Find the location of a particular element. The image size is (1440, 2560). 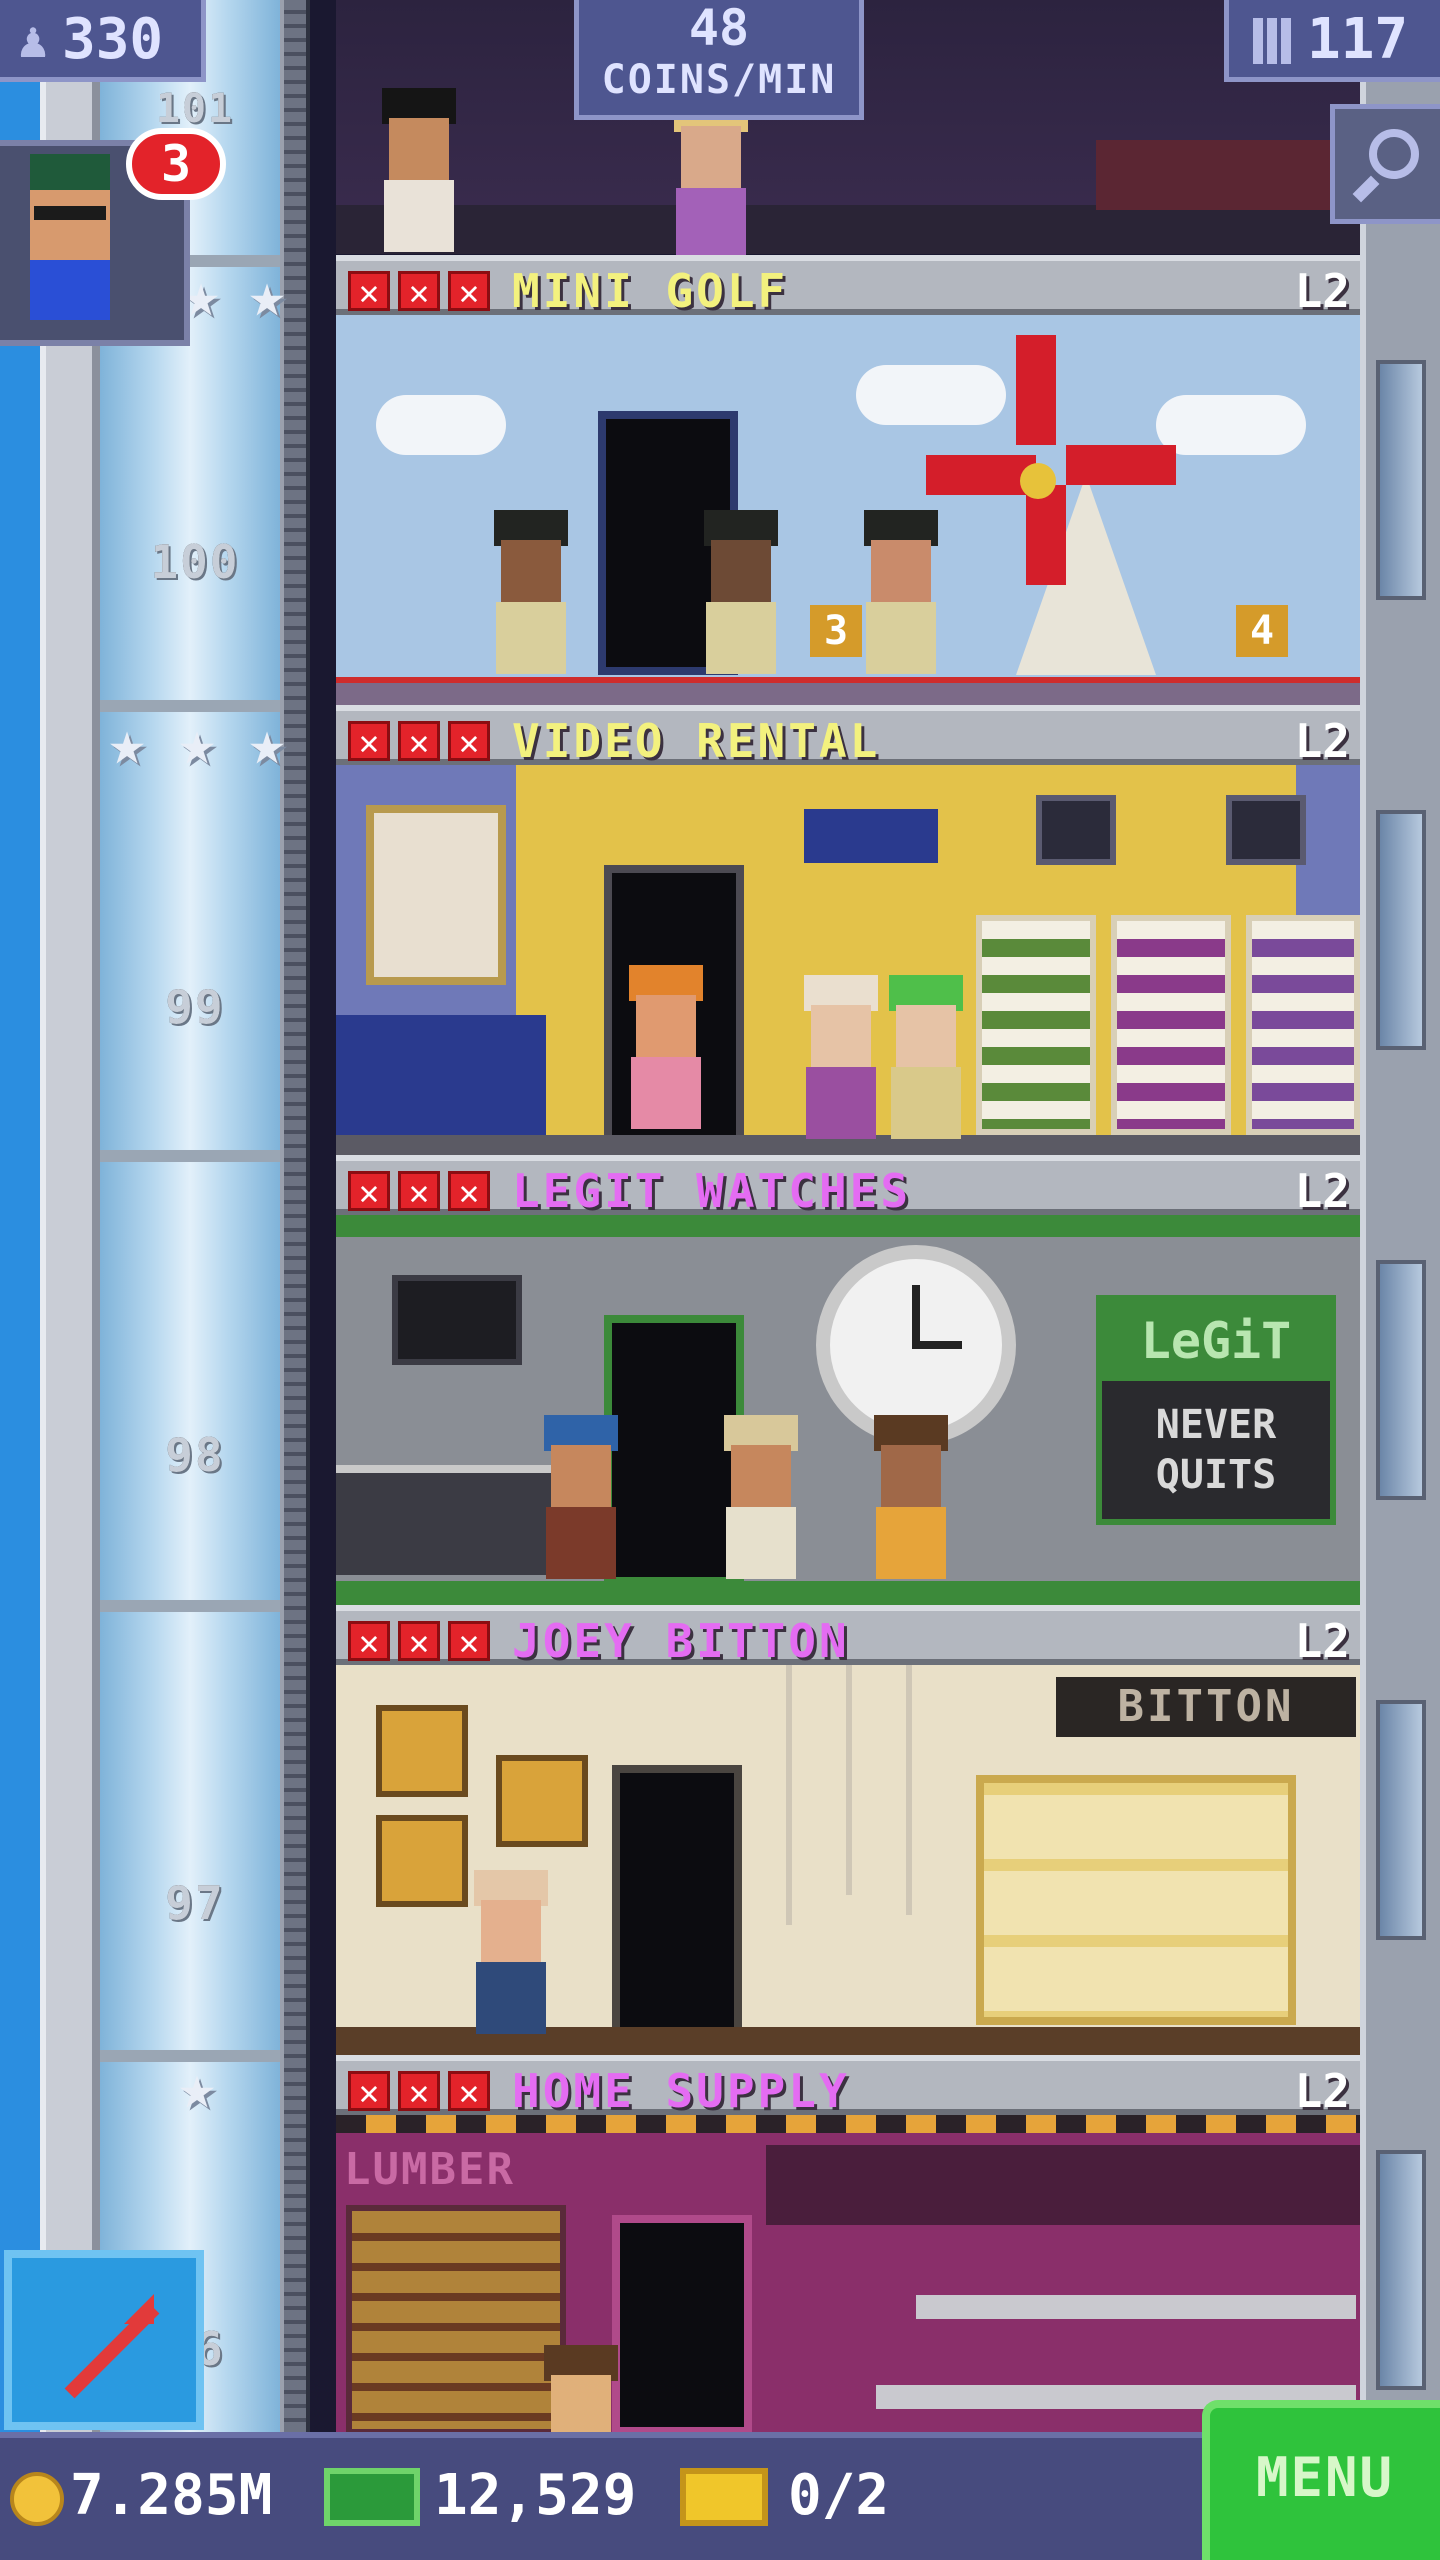

population-counter: ♟ 330 is located at coordinates (103, 41).